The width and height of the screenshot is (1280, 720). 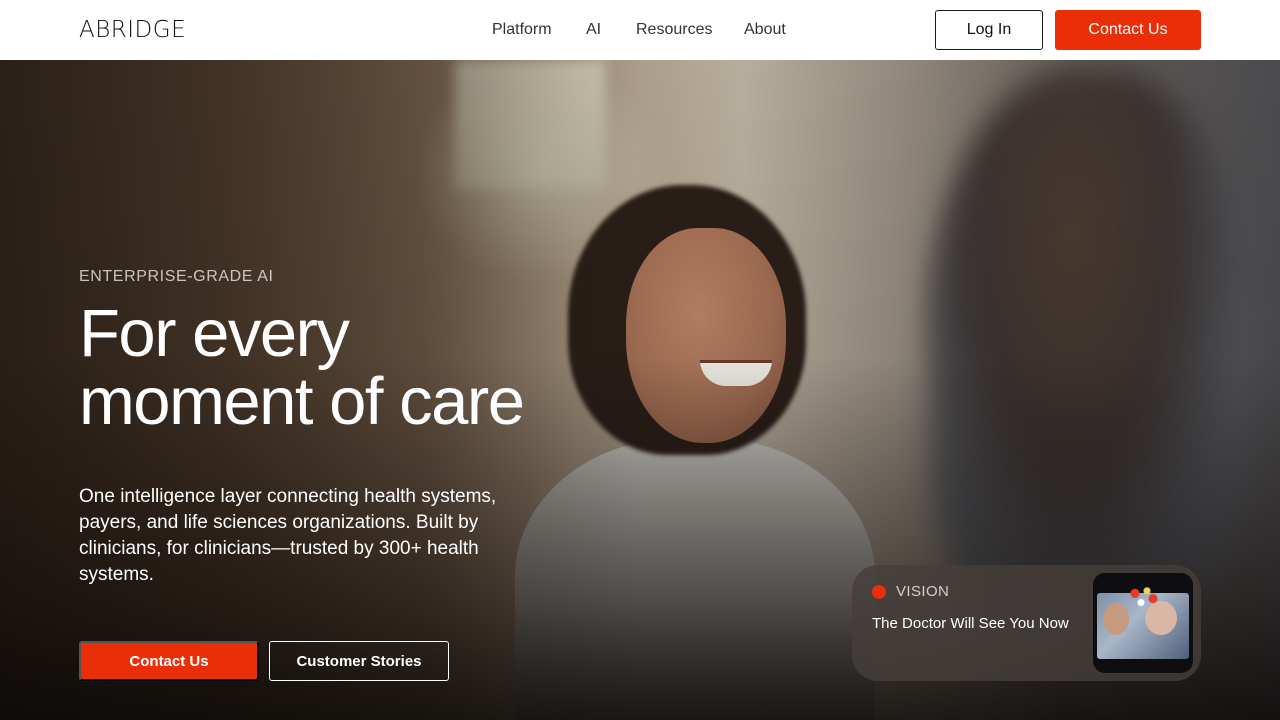 What do you see at coordinates (989, 30) in the screenshot?
I see `login-button: Log In` at bounding box center [989, 30].